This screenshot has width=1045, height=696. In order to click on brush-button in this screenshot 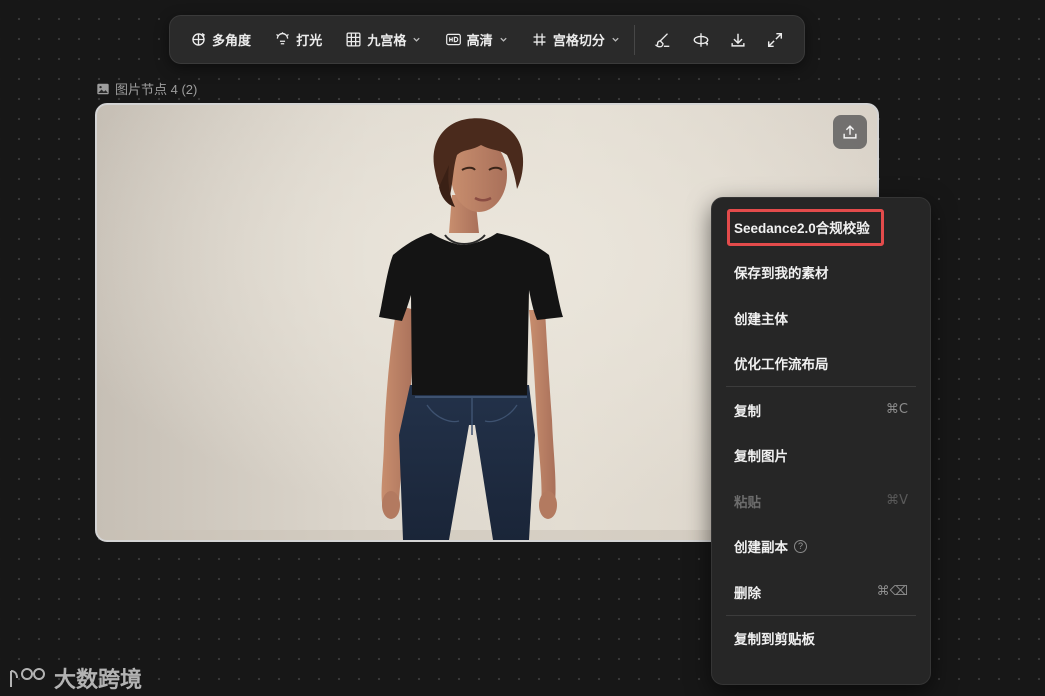, I will do `click(663, 40)`.